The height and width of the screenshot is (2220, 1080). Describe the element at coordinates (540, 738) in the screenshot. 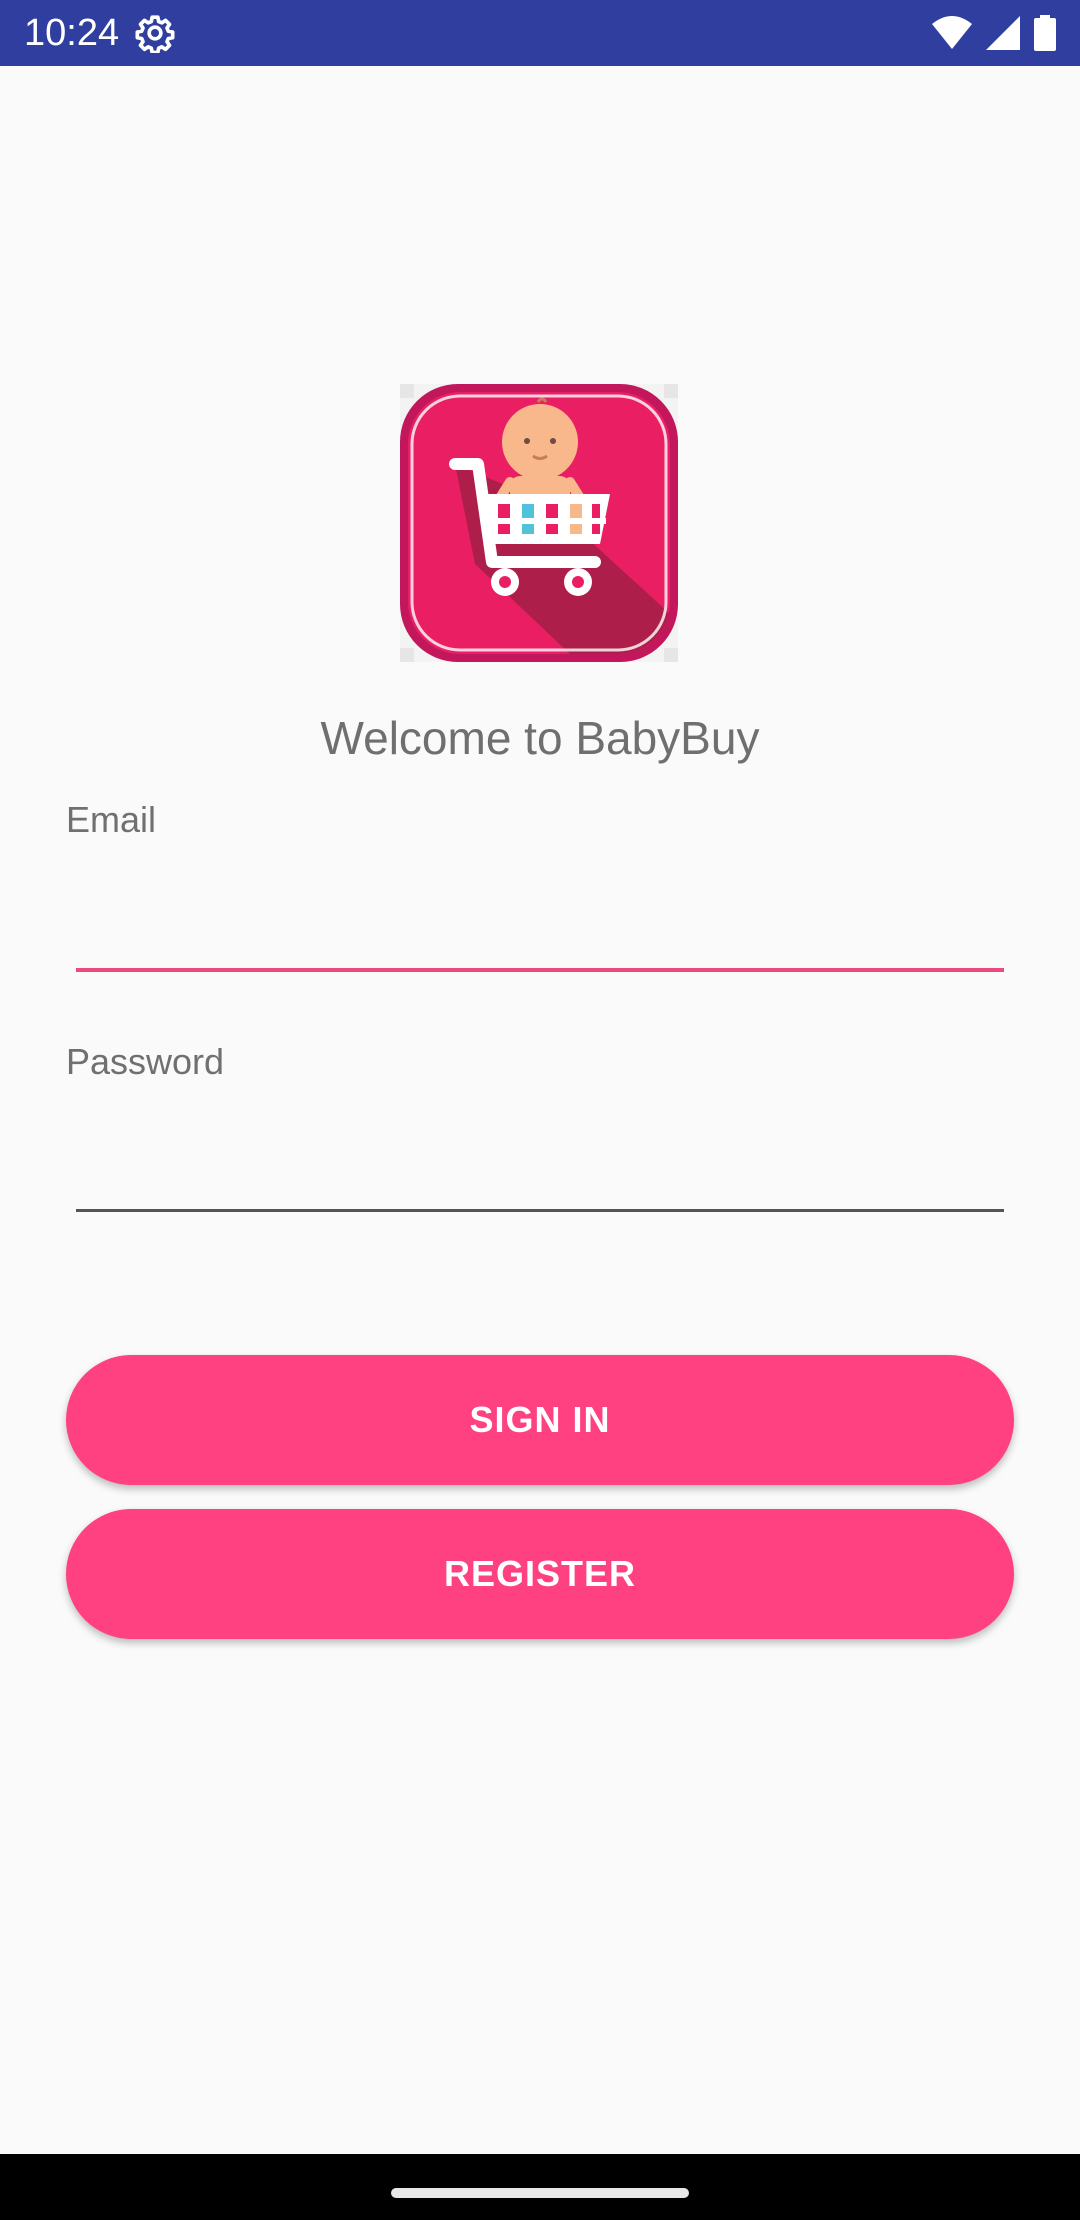

I see `welcome-title: Welcome to BabyBuy` at that location.